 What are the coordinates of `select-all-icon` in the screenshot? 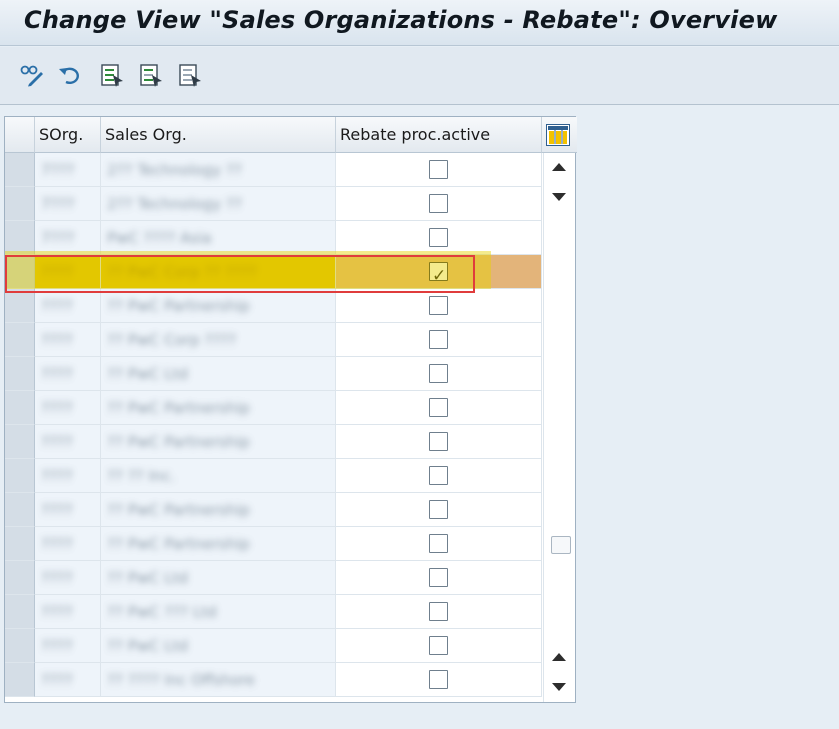 It's located at (112, 75).